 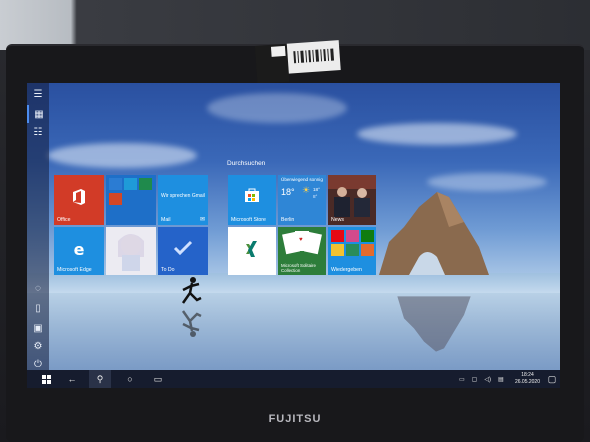 I want to click on office-apps-tile, so click(x=131, y=200).